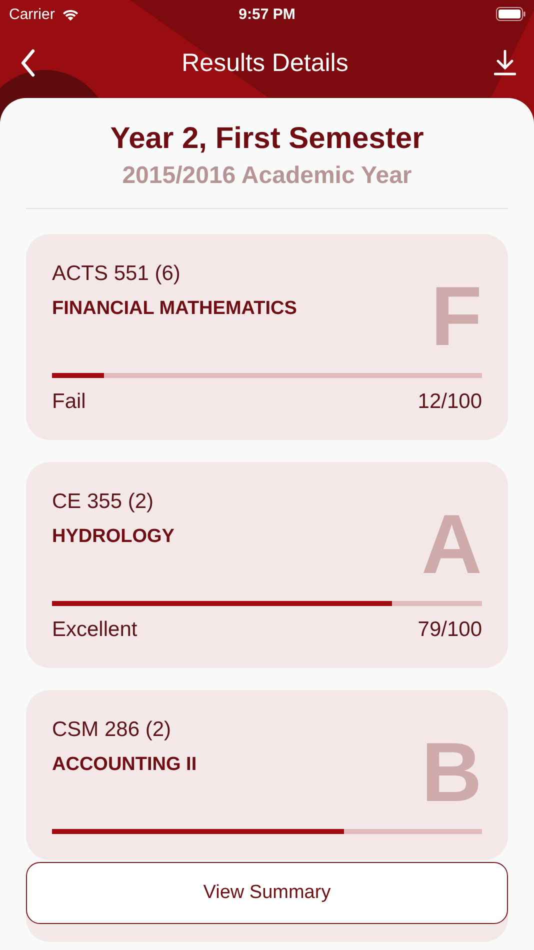  Describe the element at coordinates (103, 502) in the screenshot. I see `course-code: CE 355 (2)` at that location.